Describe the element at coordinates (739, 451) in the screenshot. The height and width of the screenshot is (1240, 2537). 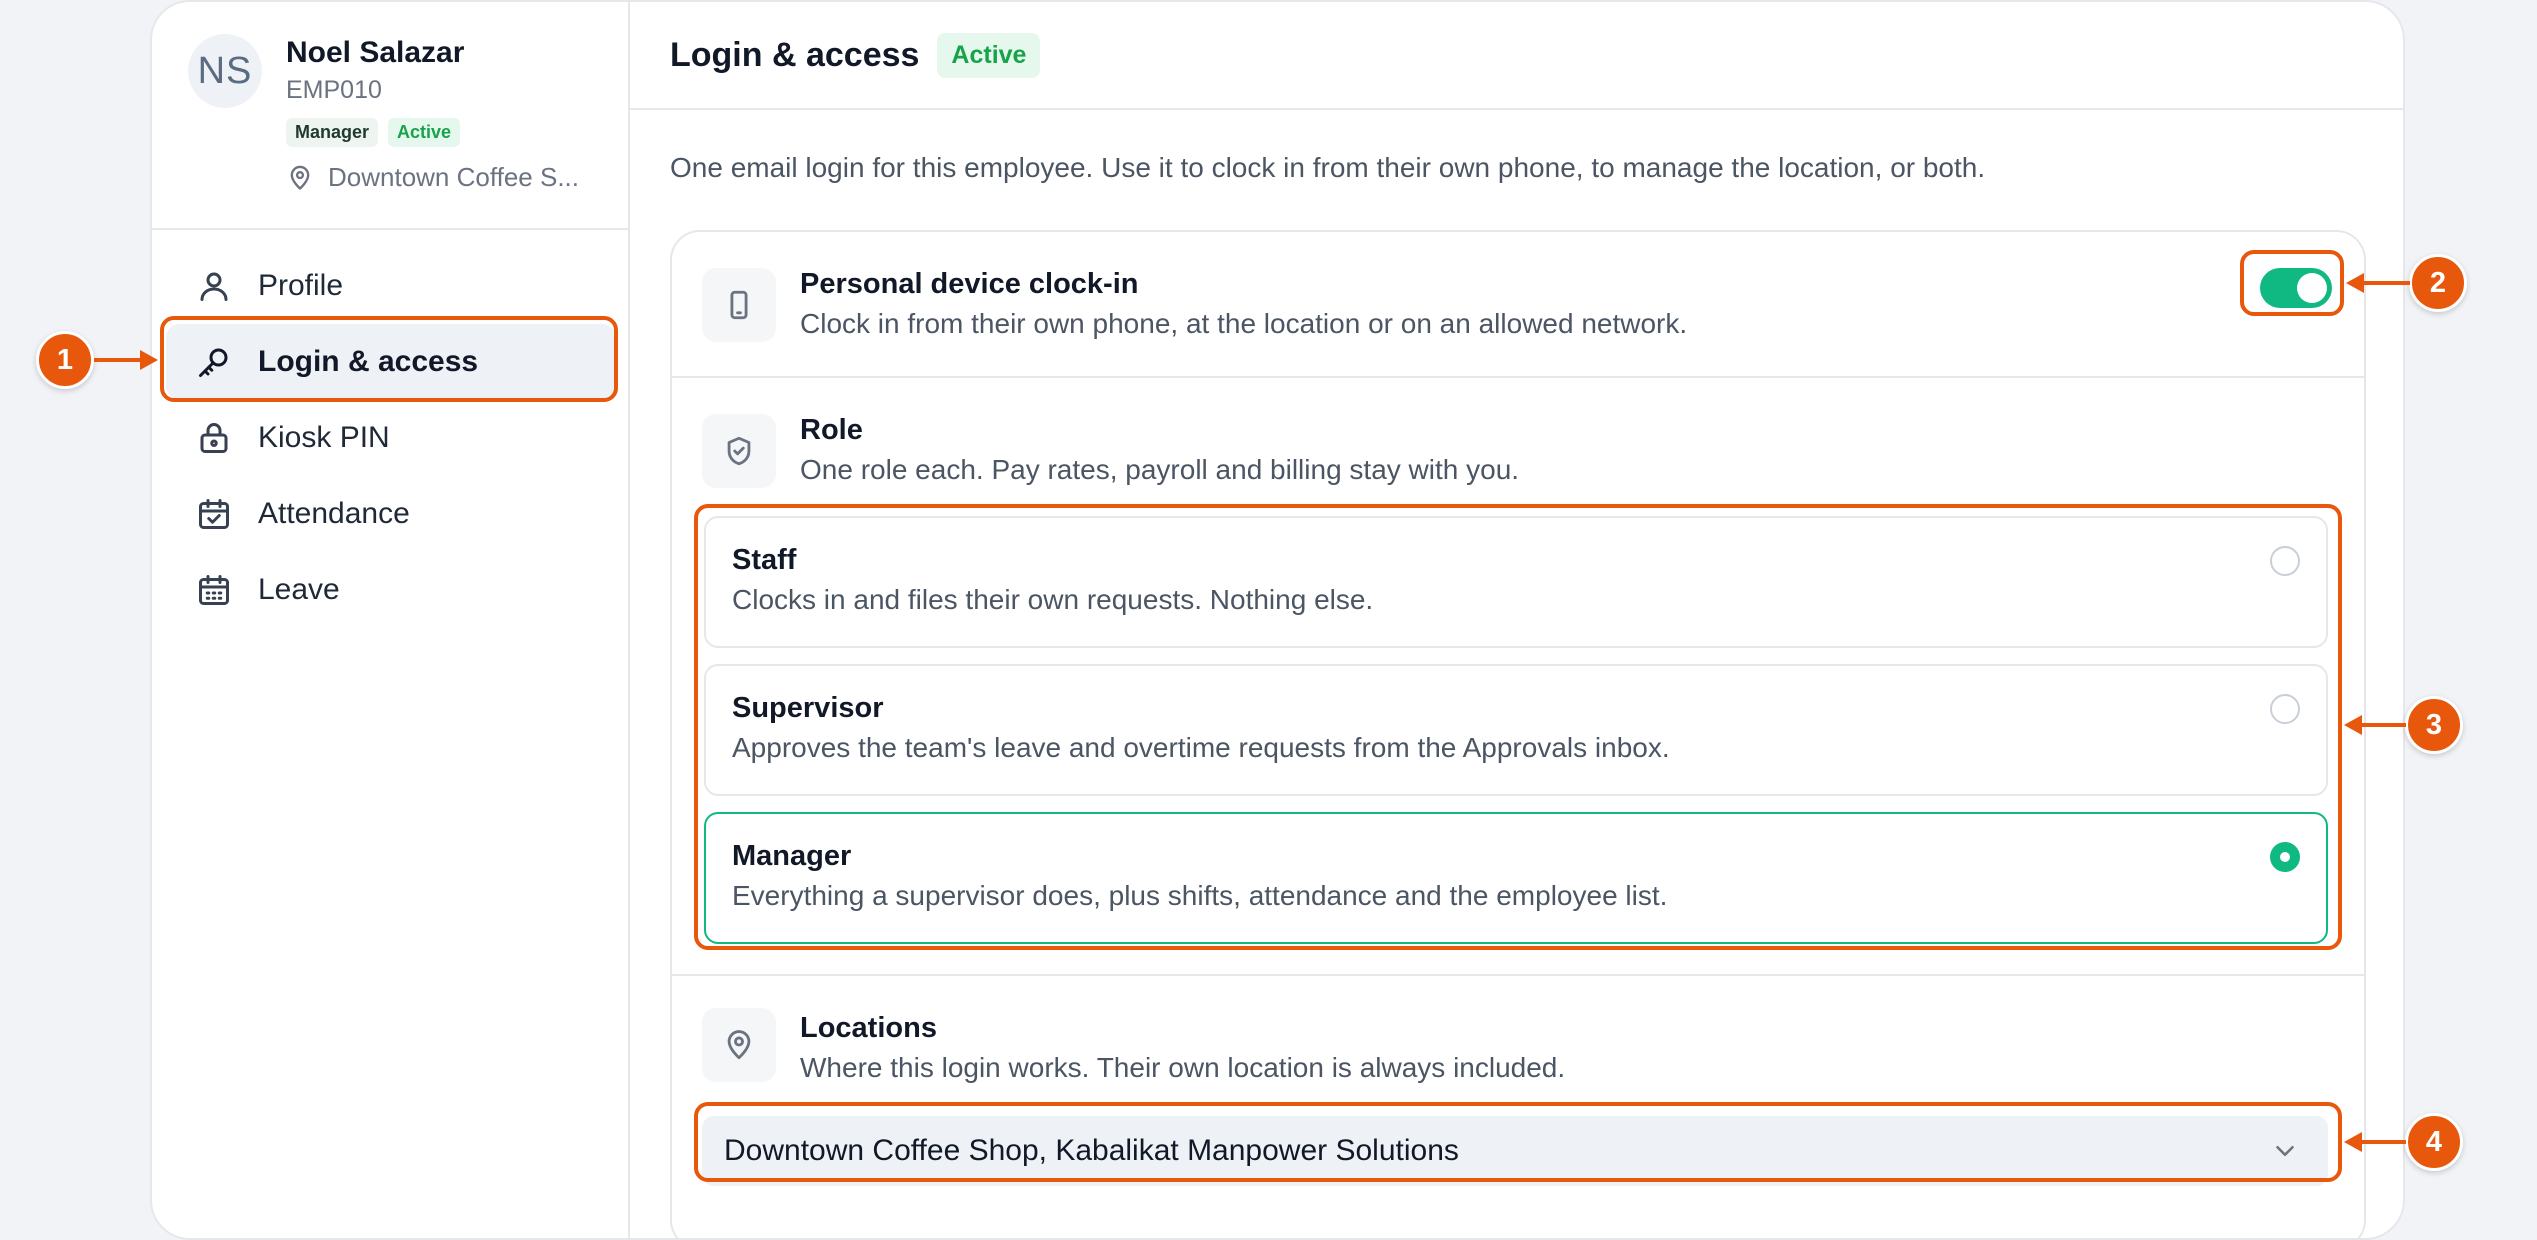
I see `shield-check-icon` at that location.